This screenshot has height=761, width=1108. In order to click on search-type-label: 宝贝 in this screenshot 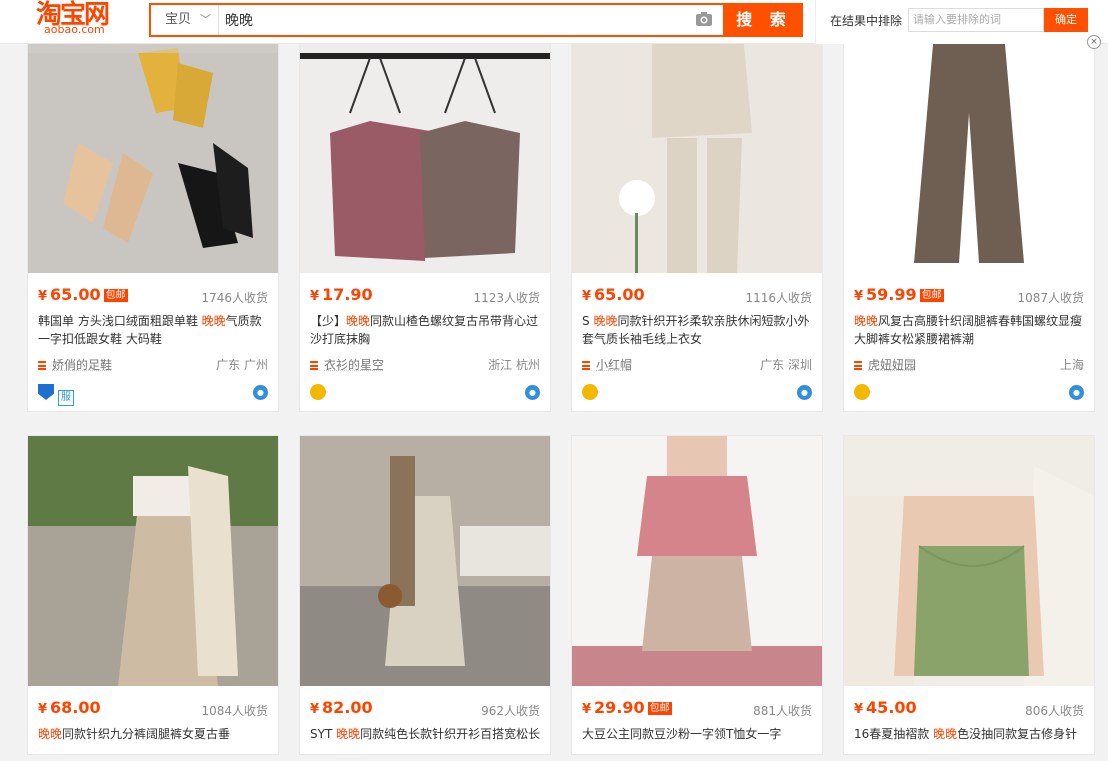, I will do `click(178, 19)`.